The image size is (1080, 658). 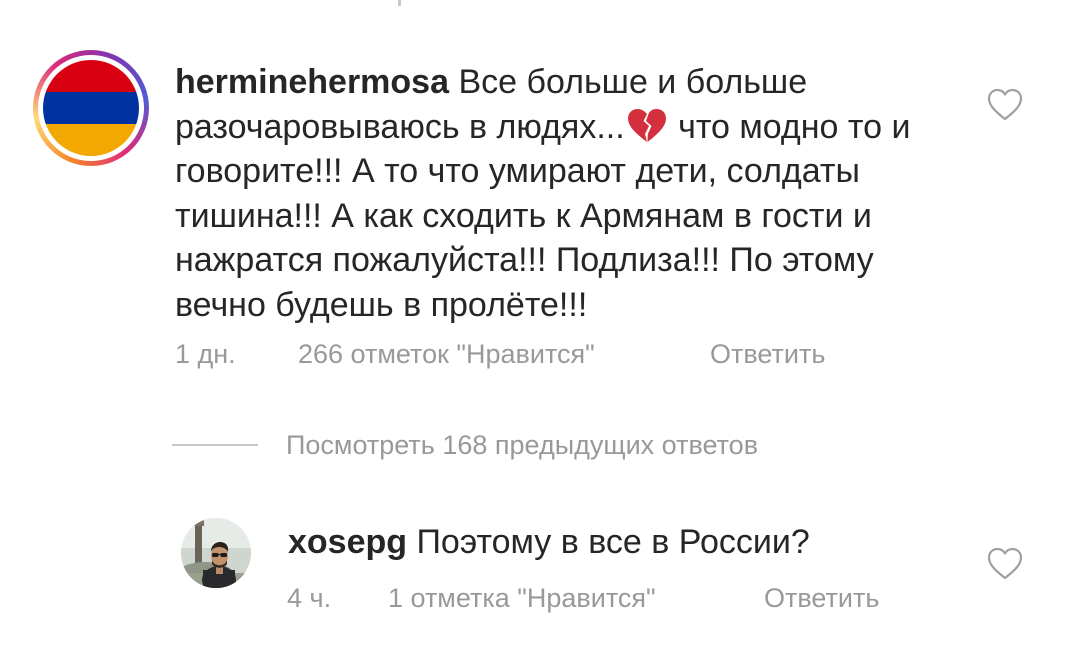 I want to click on view-replies-label: Посмотреть 168 предыдущих ответов, so click(x=522, y=444).